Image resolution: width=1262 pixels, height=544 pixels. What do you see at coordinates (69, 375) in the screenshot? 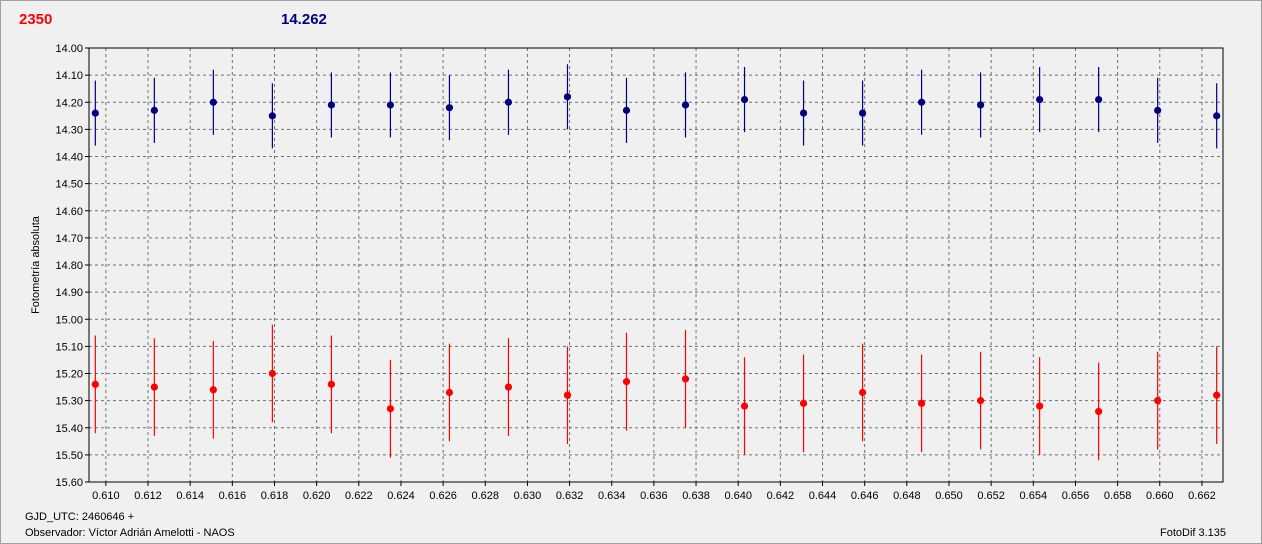
I see `y-tick-label: 15.20` at bounding box center [69, 375].